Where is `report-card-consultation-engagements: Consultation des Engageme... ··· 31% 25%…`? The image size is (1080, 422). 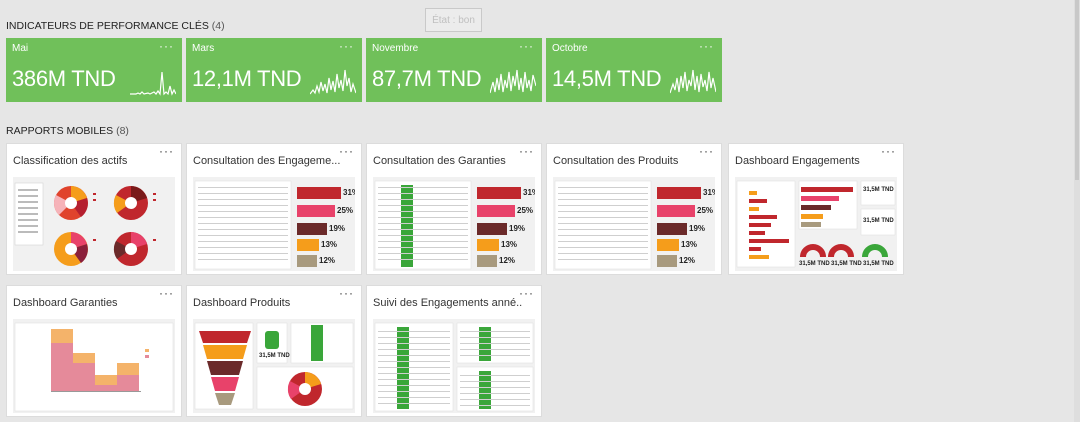
report-card-consultation-engagements: Consultation des Engageme... ··· 31% 25%… is located at coordinates (274, 209).